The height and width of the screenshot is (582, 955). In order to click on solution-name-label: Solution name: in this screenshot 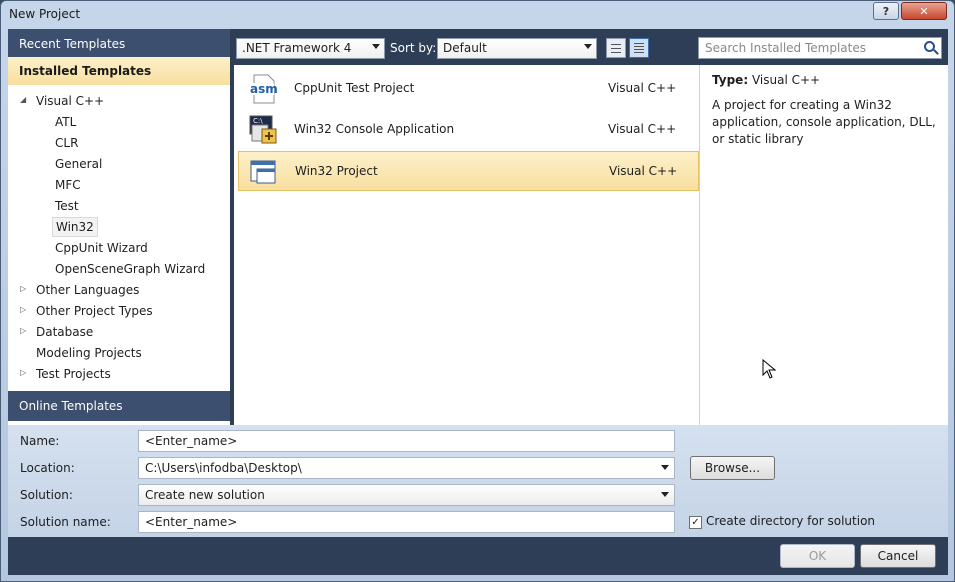, I will do `click(65, 522)`.